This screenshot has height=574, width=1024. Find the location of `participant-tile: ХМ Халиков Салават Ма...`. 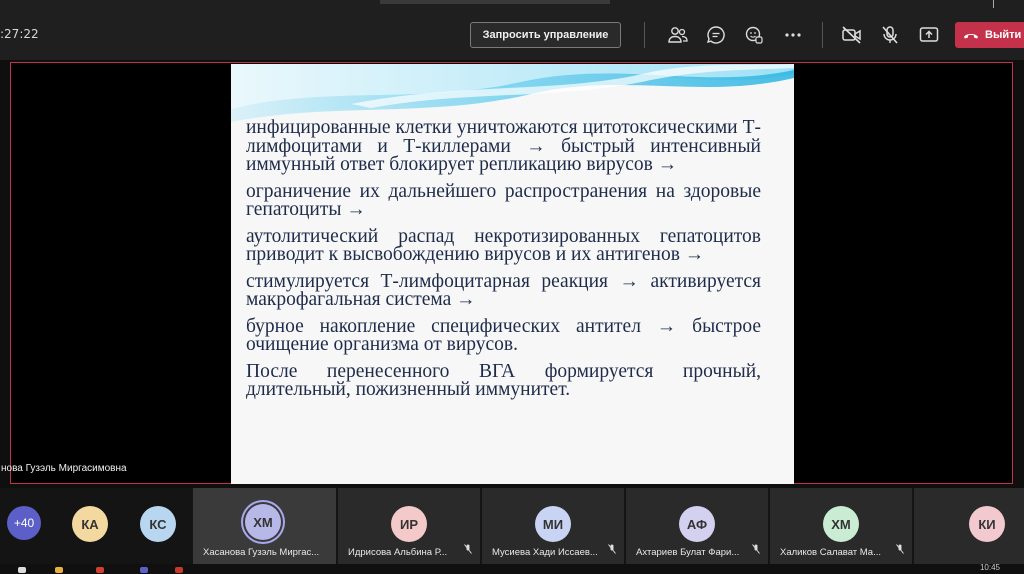

participant-tile: ХМ Халиков Салават Ма... is located at coordinates (841, 526).